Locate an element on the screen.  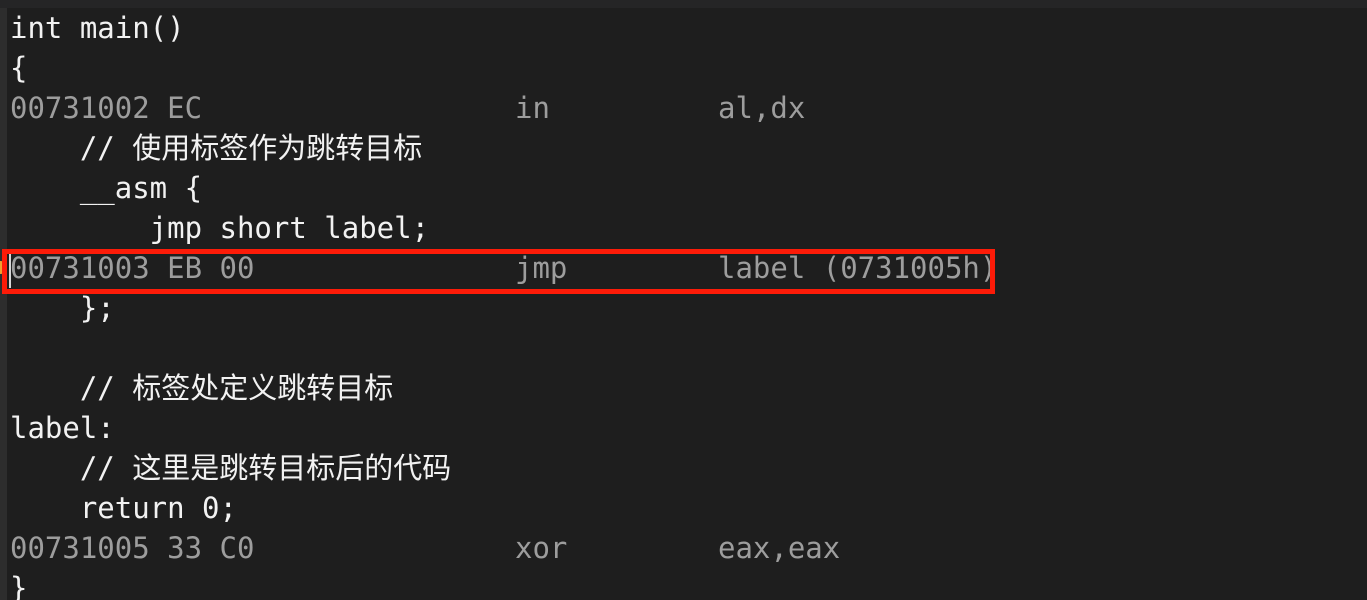
source-line-blank is located at coordinates (687, 348).